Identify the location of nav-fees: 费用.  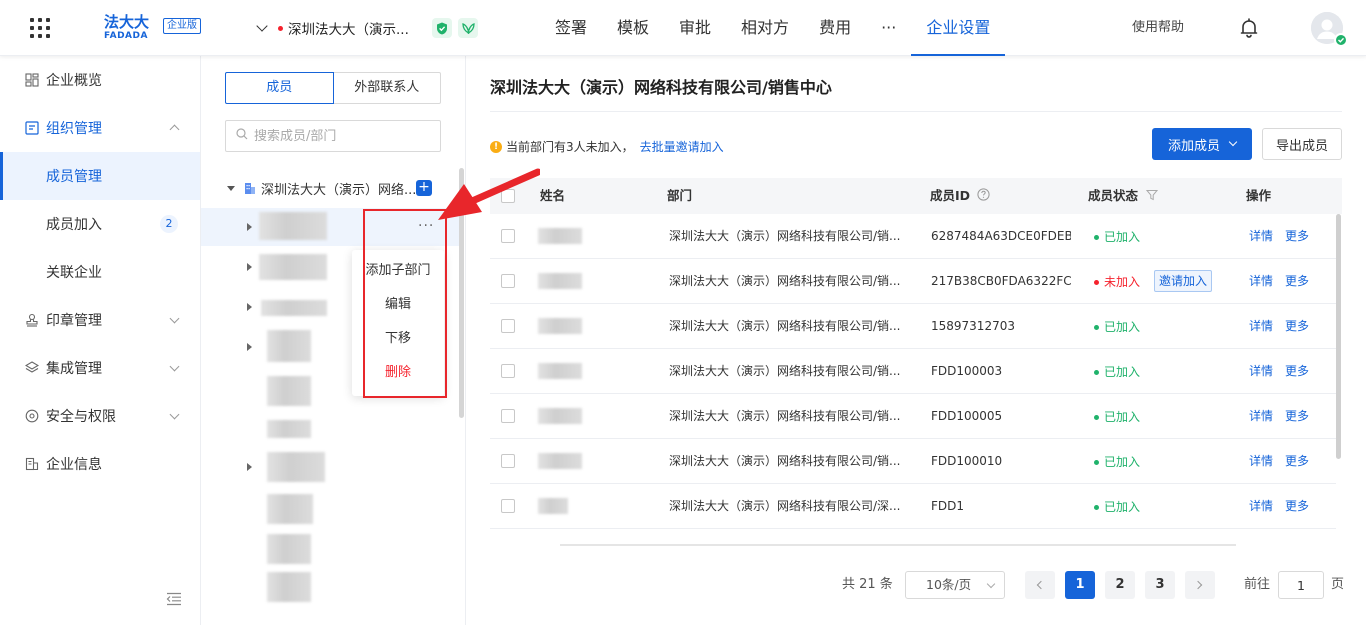
(835, 28).